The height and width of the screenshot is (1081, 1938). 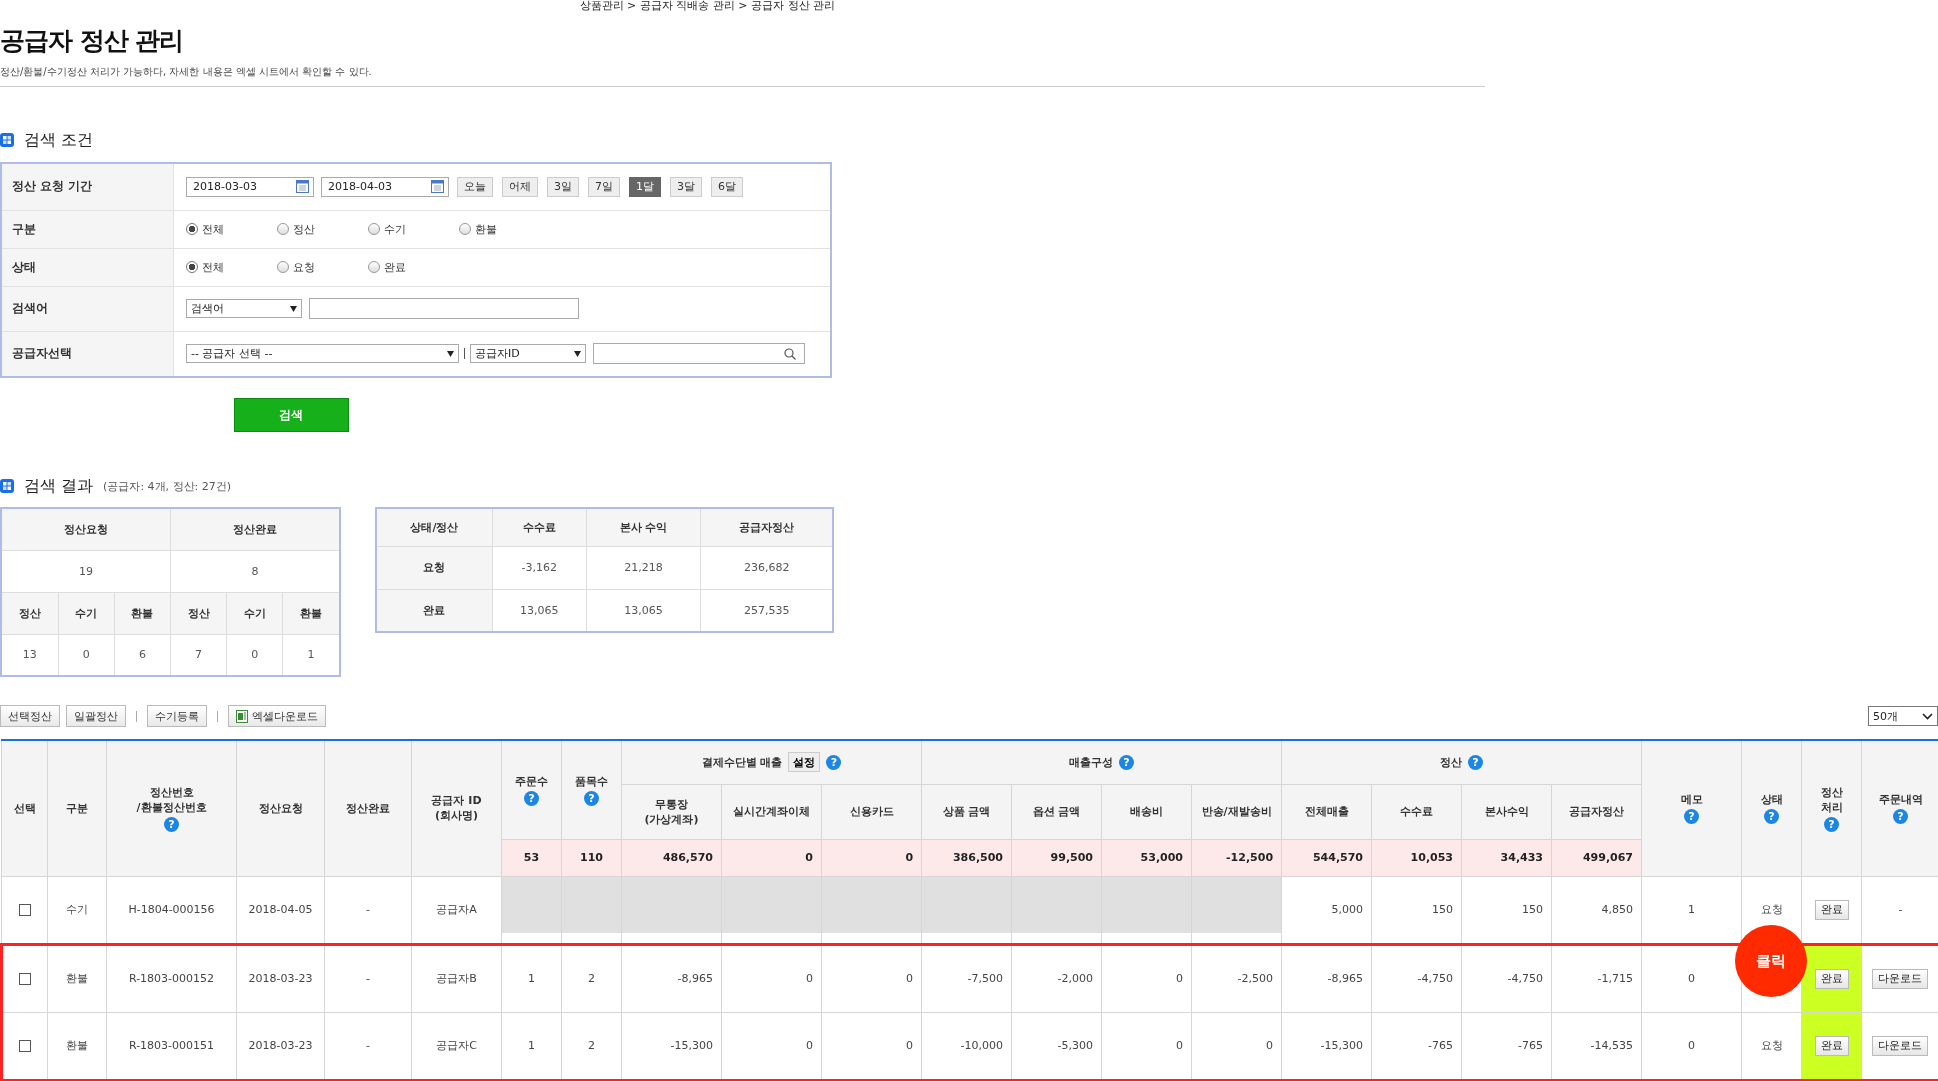 I want to click on result-count-note: (공급자: 4개, 정산: 27건), so click(x=167, y=486).